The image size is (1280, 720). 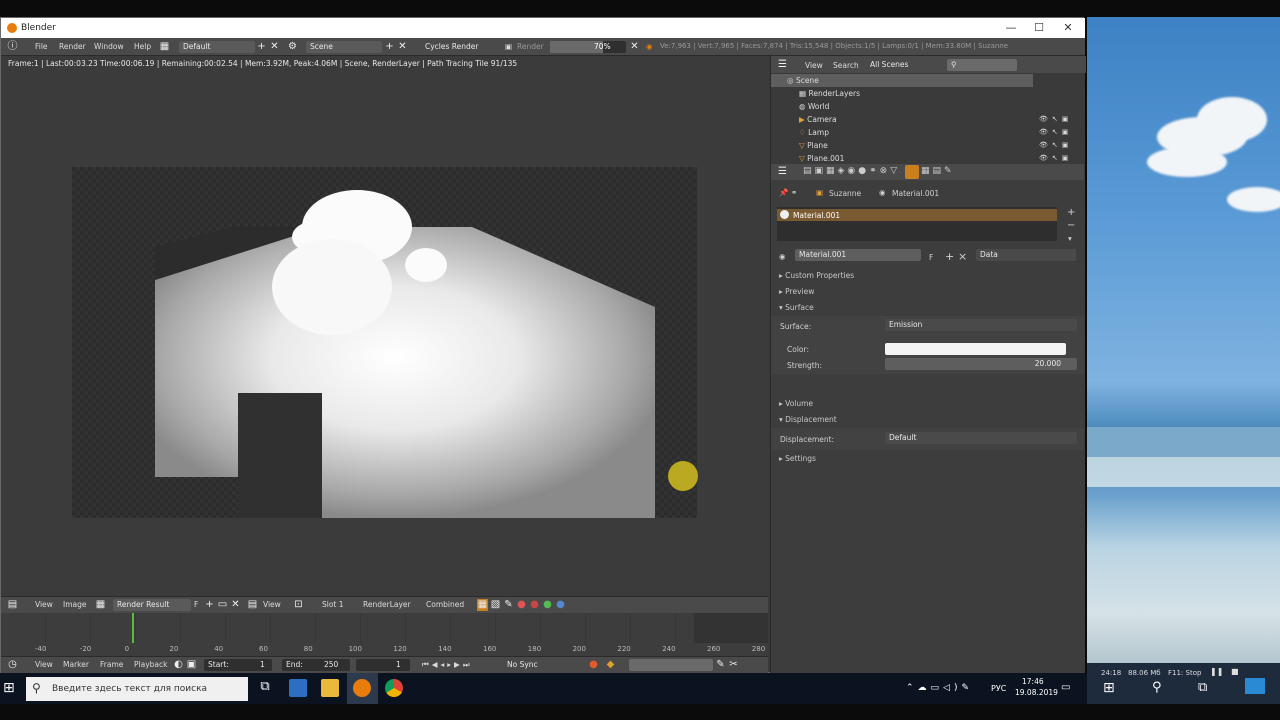 I want to click on sync-select: No Sync, so click(x=540, y=665).